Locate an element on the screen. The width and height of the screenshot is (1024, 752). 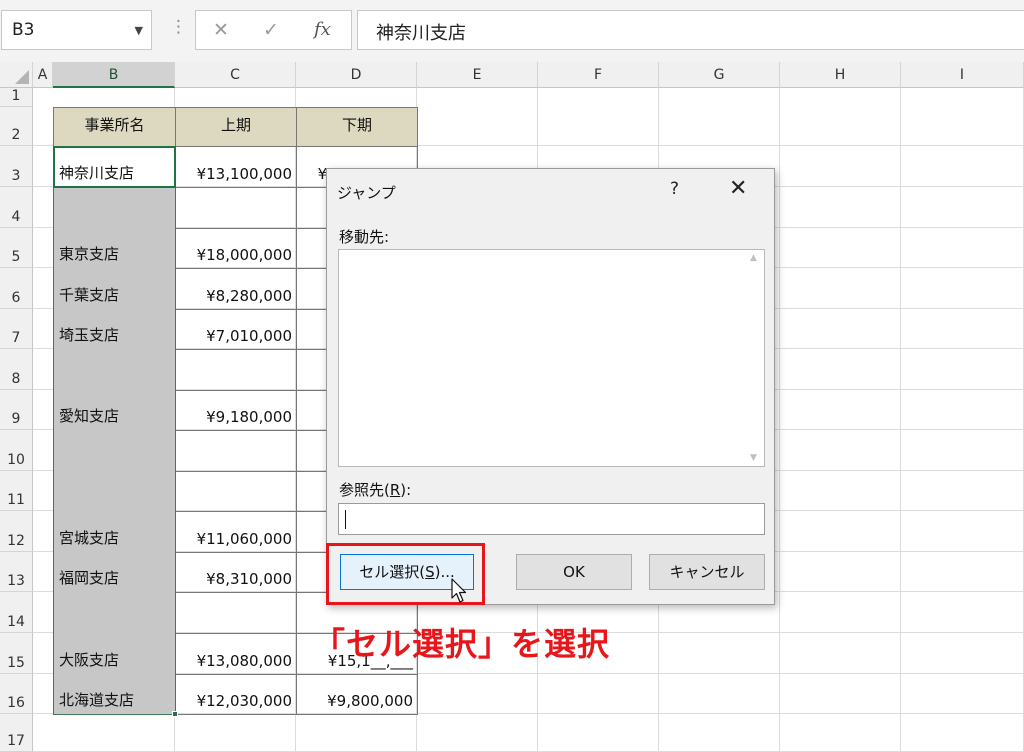
row-number: 7 is located at coordinates (16, 338).